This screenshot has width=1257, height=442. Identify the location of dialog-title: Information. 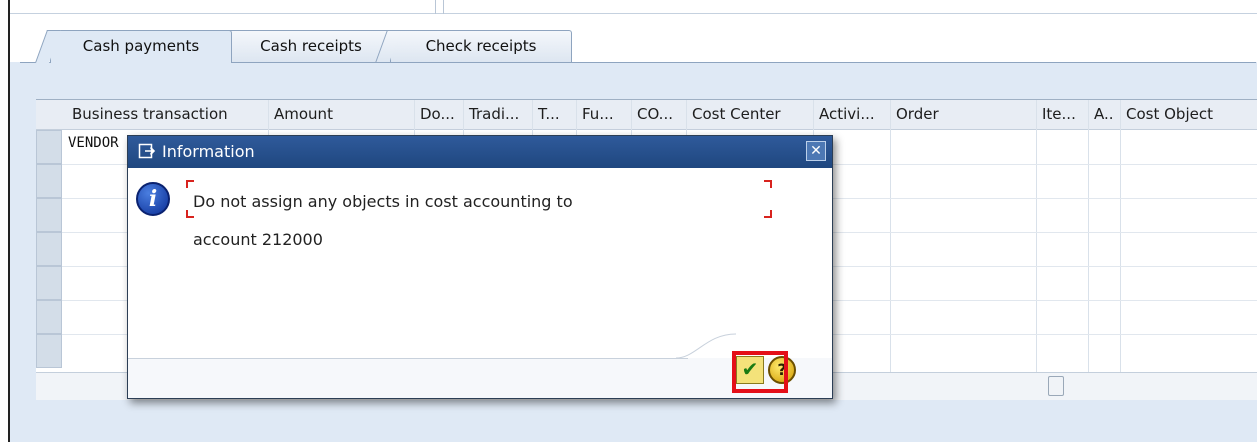
(208, 151).